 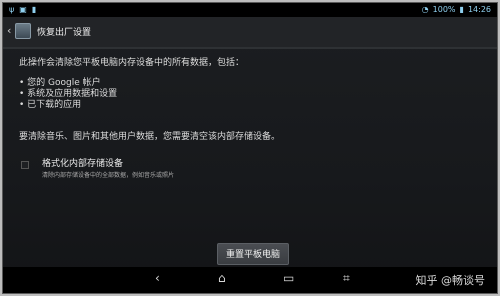 What do you see at coordinates (253, 94) in the screenshot?
I see `data-list: • 您的 Google 帐户 • 系统及应用数据和设置 • 已下载的应用` at bounding box center [253, 94].